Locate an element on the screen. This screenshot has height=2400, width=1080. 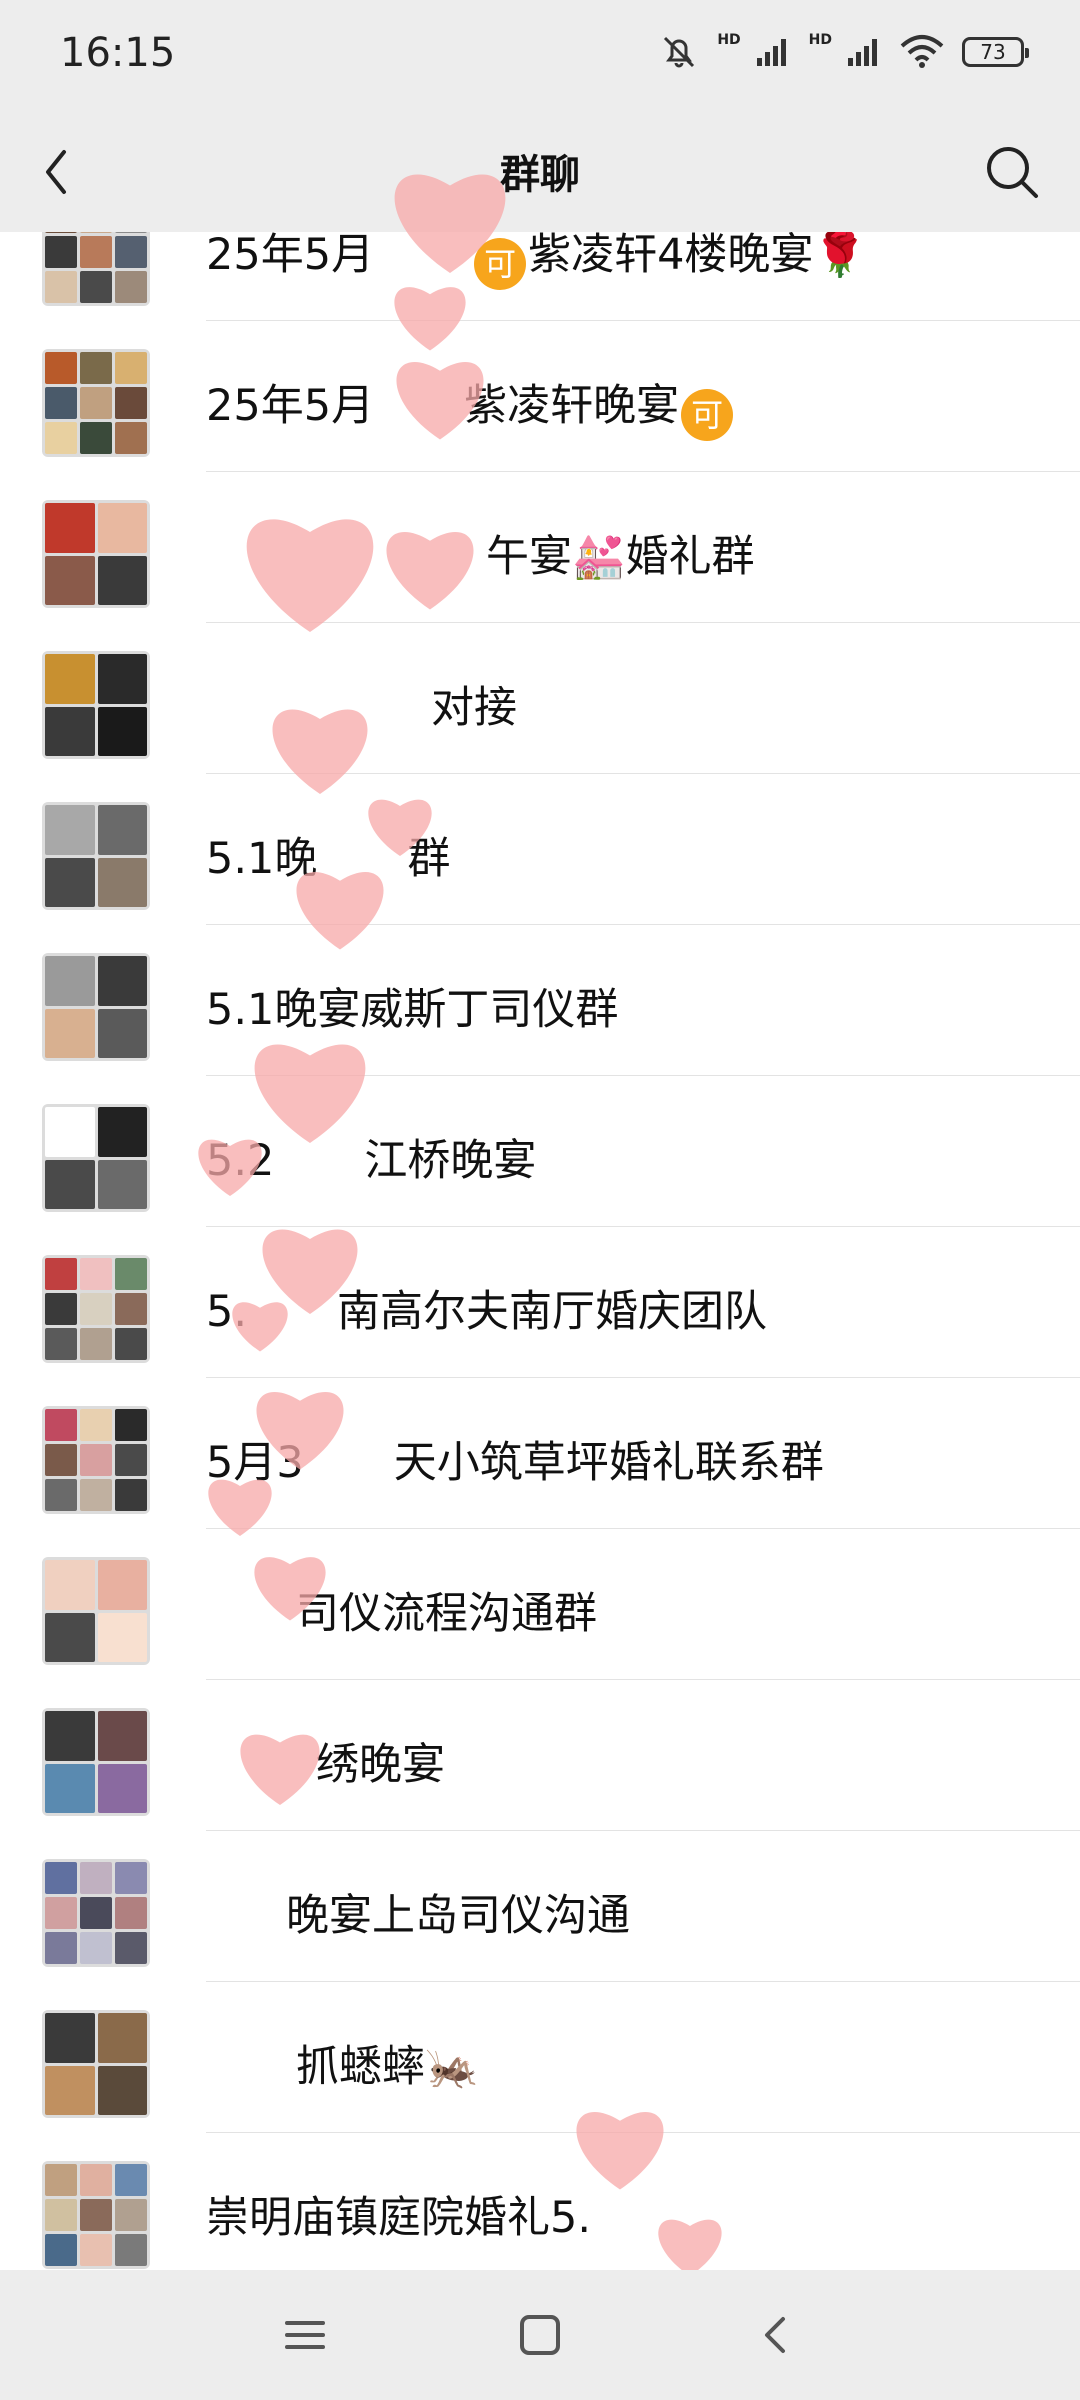
status-time: 16:15 is located at coordinates (118, 53).